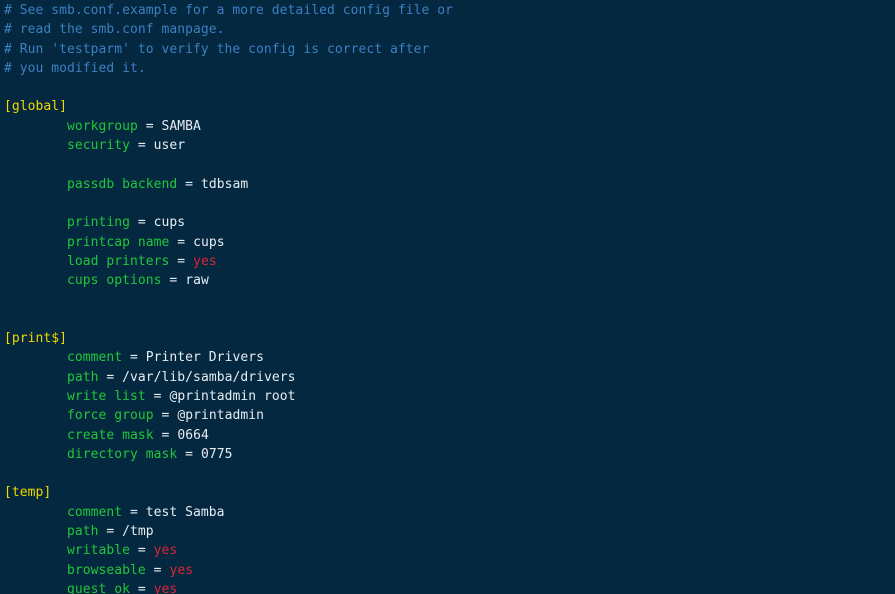 This screenshot has height=594, width=895. Describe the element at coordinates (122, 184) in the screenshot. I see `token-key: passdb backend` at that location.